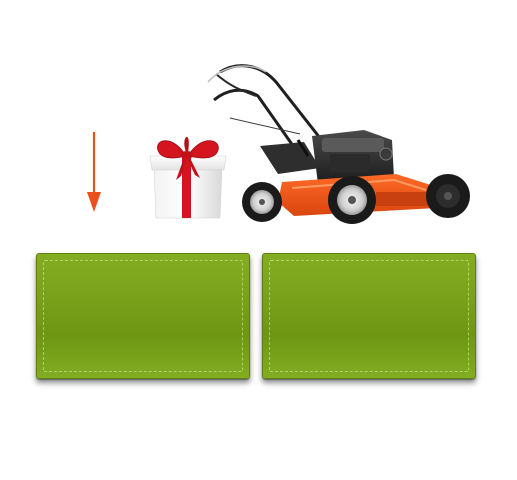 This screenshot has width=517, height=480. What do you see at coordinates (143, 316) in the screenshot?
I see `green-card-left` at bounding box center [143, 316].